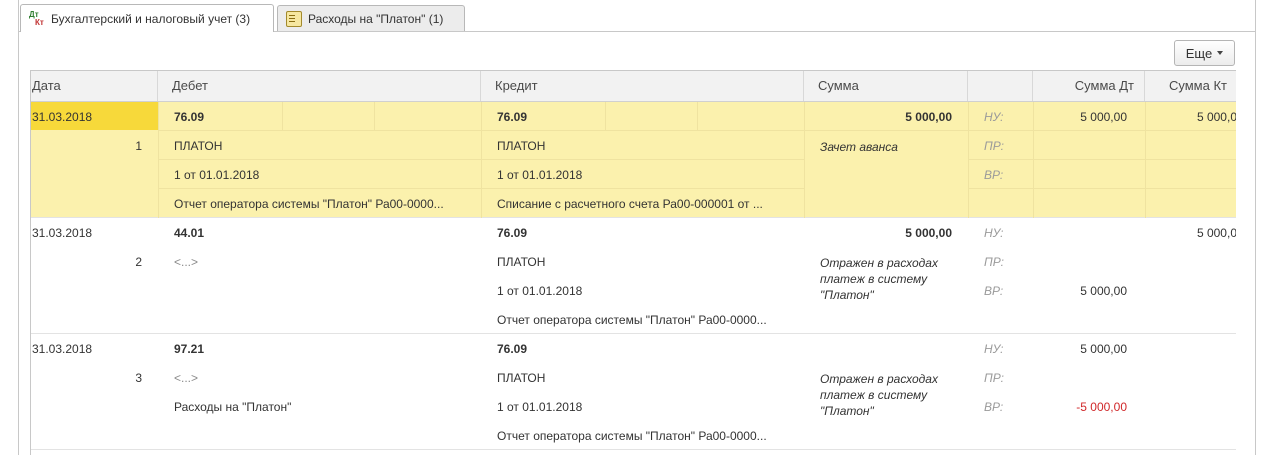 This screenshot has height=455, width=1280. I want to click on posting-number: 3, so click(138, 378).